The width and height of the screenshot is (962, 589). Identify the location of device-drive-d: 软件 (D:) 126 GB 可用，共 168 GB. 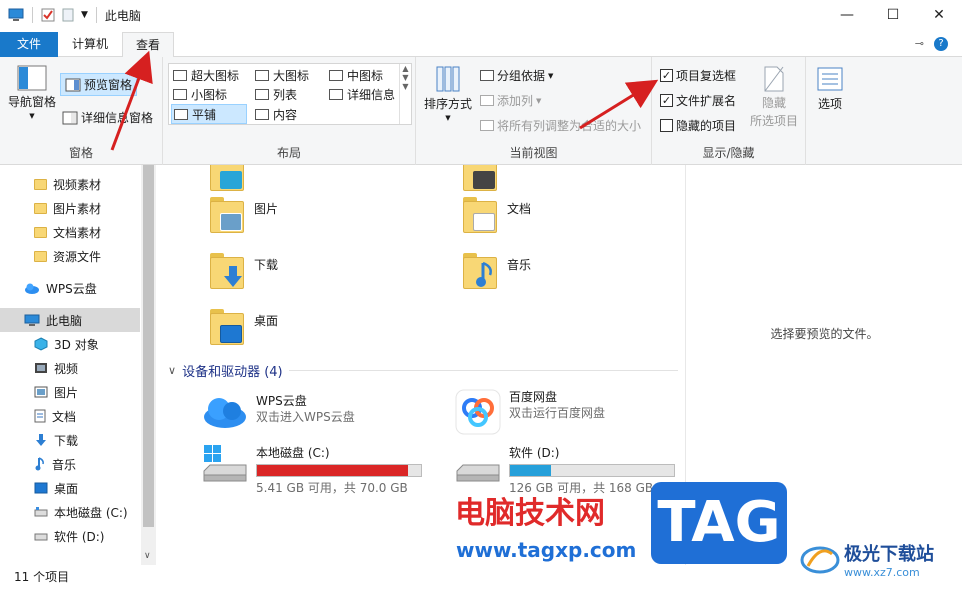
(565, 470).